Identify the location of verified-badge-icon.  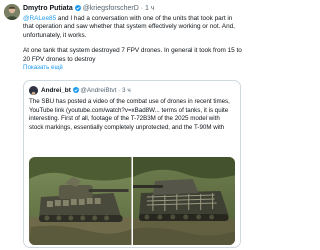
(77, 7).